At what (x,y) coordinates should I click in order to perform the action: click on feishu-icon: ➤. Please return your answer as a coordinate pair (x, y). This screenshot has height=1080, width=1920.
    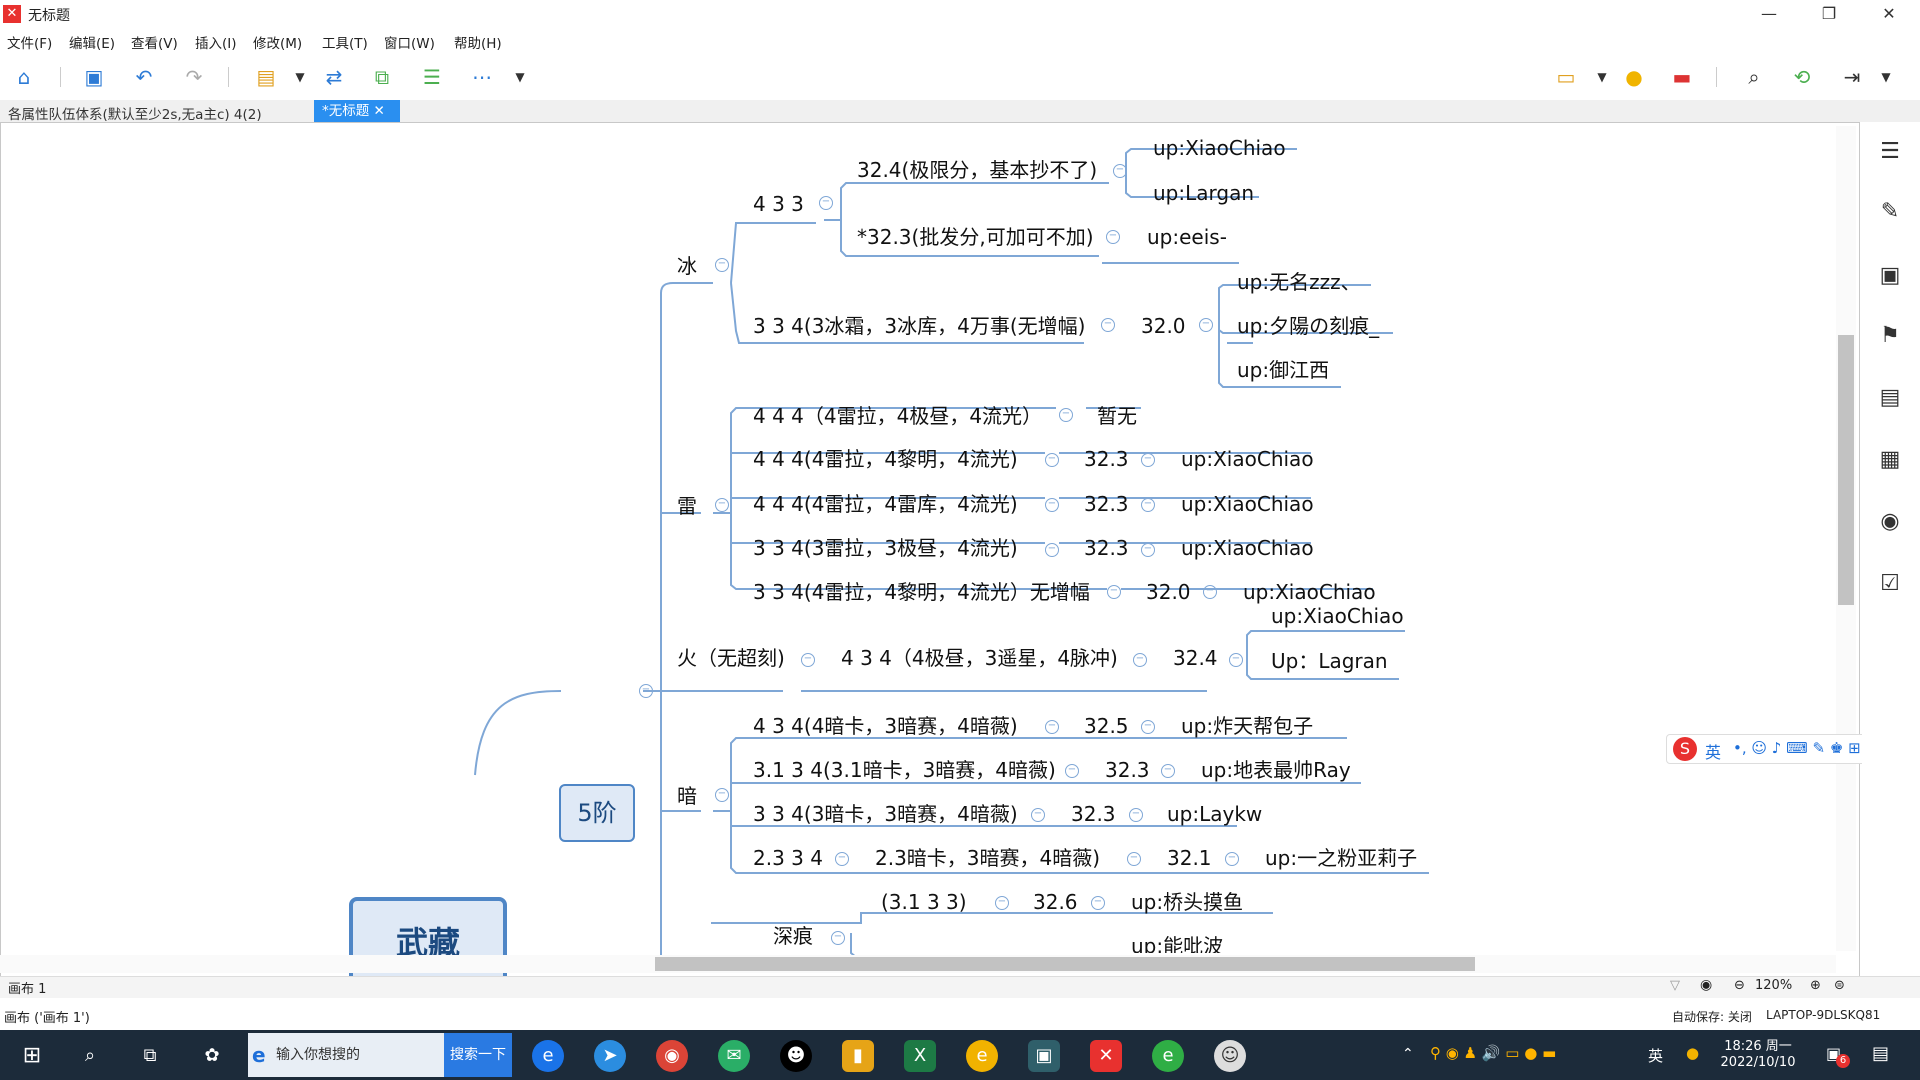
    Looking at the image, I should click on (610, 1056).